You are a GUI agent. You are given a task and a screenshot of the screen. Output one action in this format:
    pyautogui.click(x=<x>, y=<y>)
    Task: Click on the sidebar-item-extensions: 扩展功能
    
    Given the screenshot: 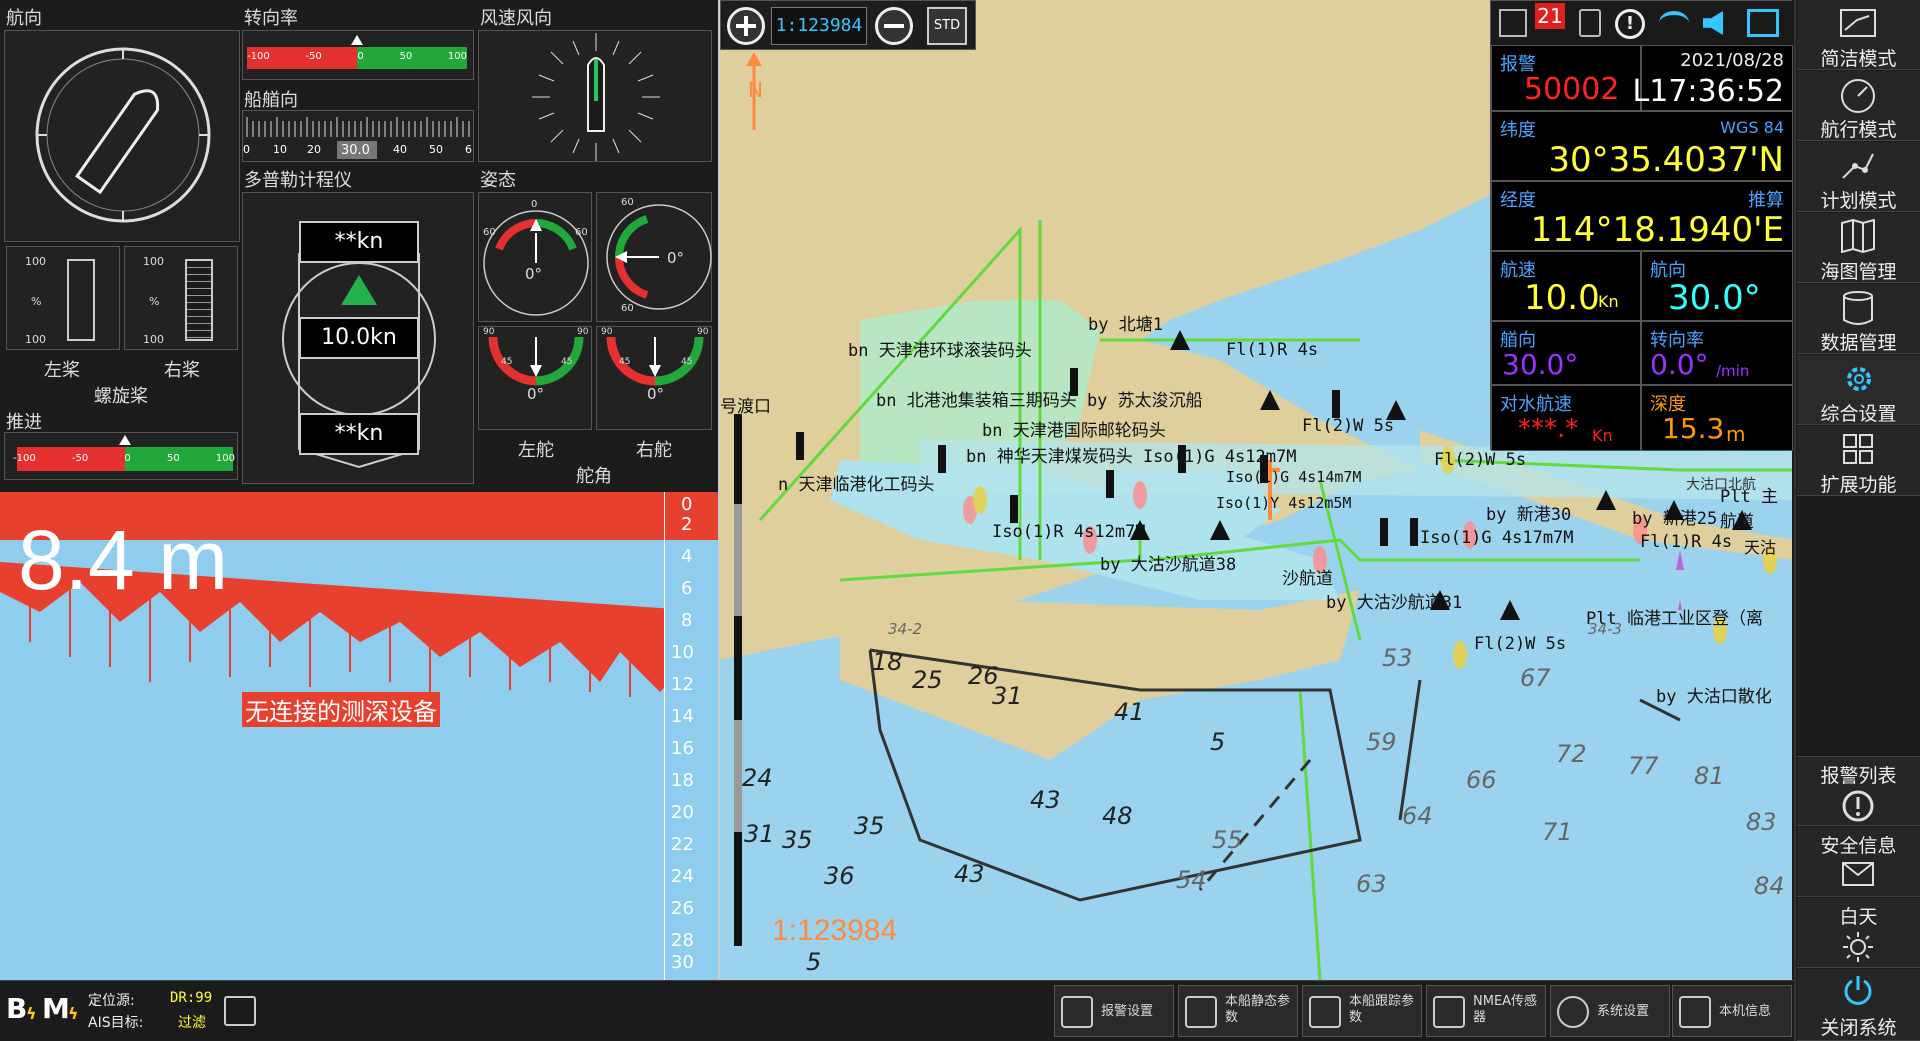 What is the action you would take?
    pyautogui.click(x=1858, y=461)
    